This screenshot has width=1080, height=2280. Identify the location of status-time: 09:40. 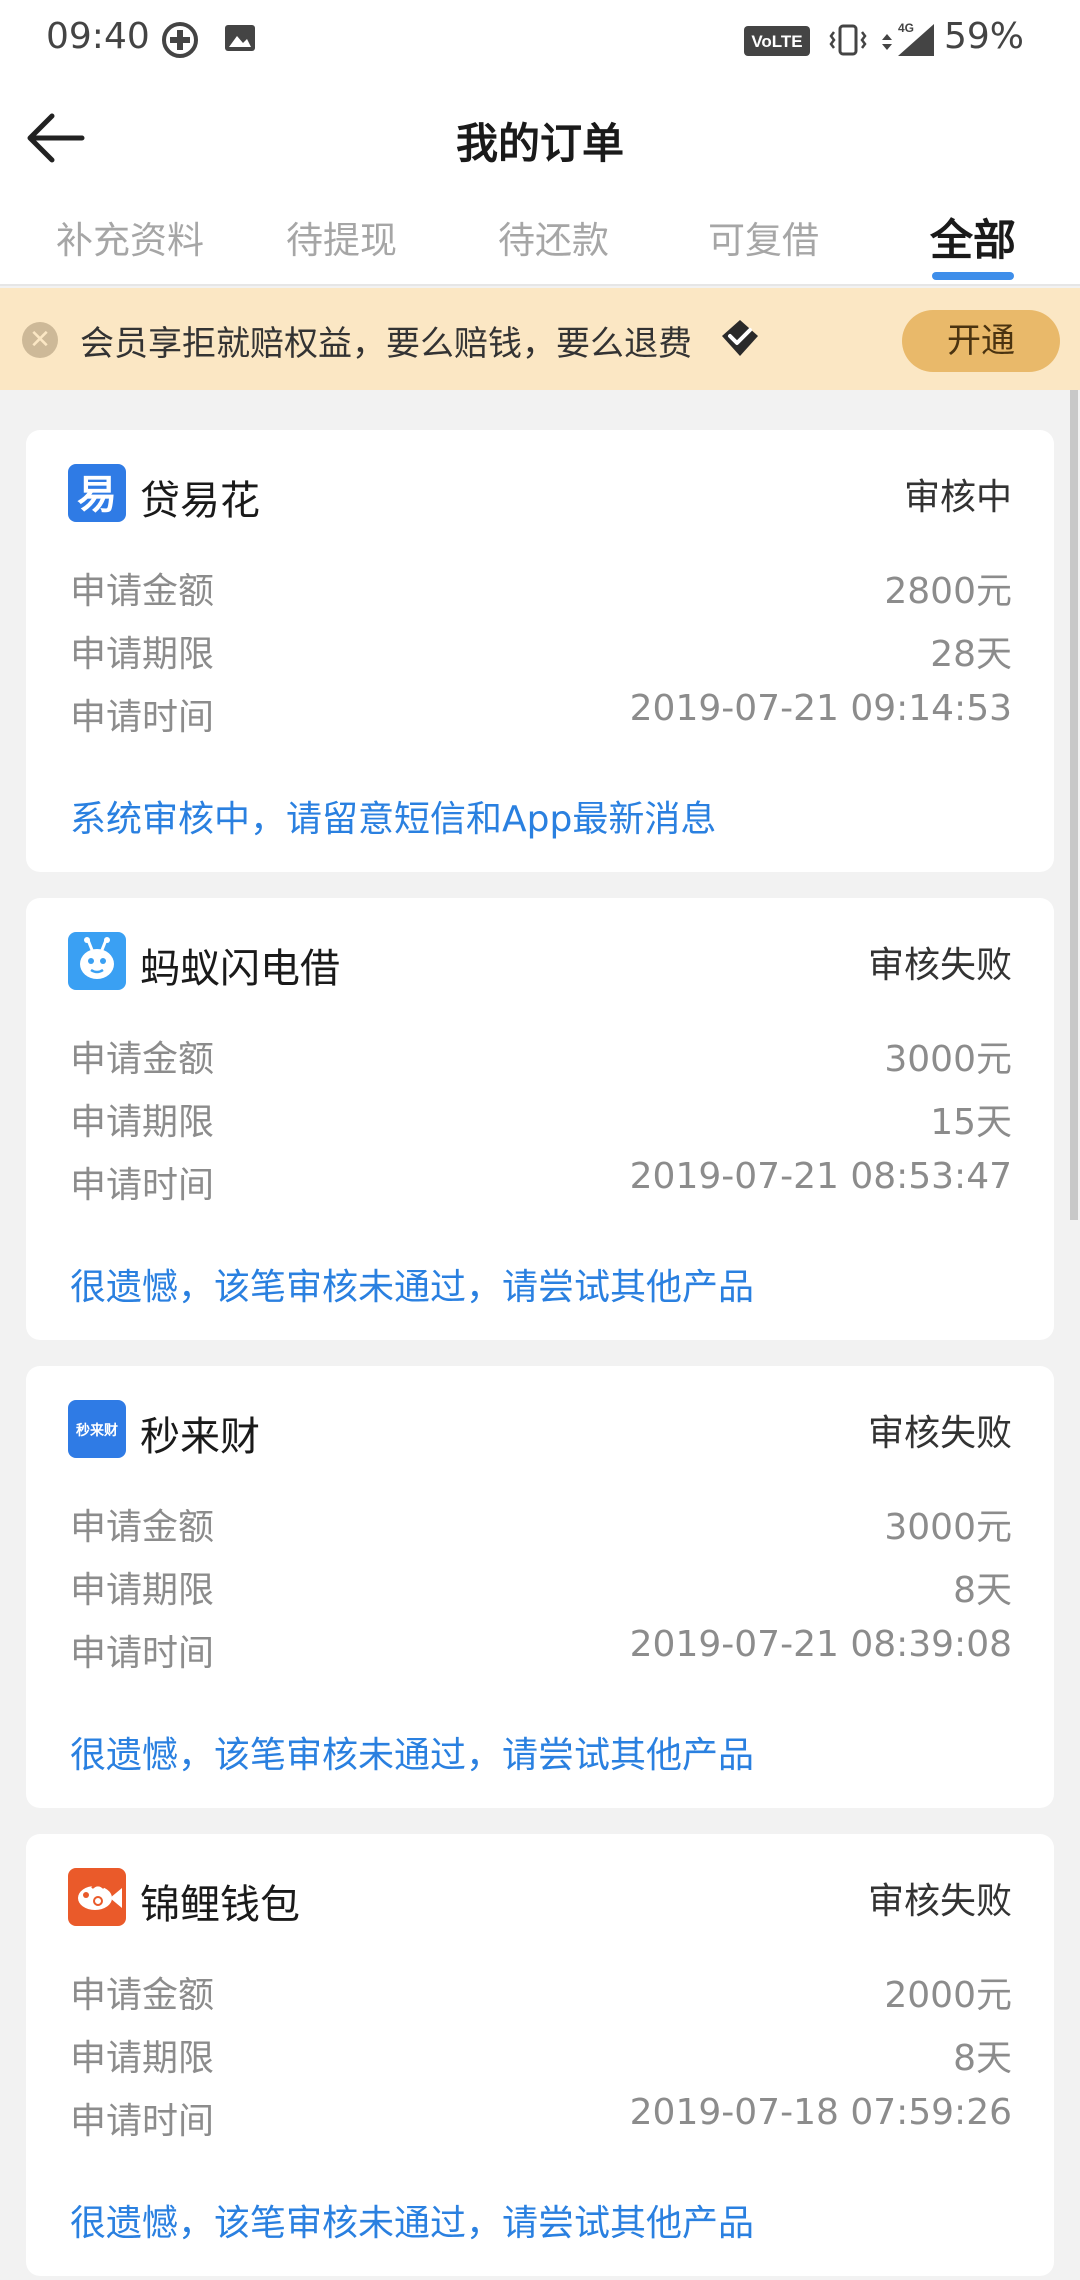
(98, 36).